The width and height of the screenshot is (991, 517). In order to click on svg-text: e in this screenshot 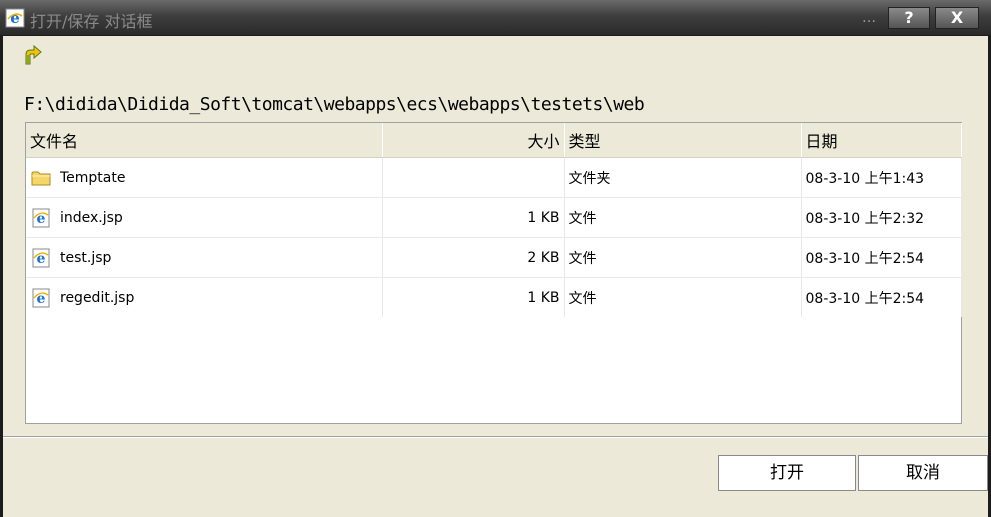, I will do `click(15, 18)`.